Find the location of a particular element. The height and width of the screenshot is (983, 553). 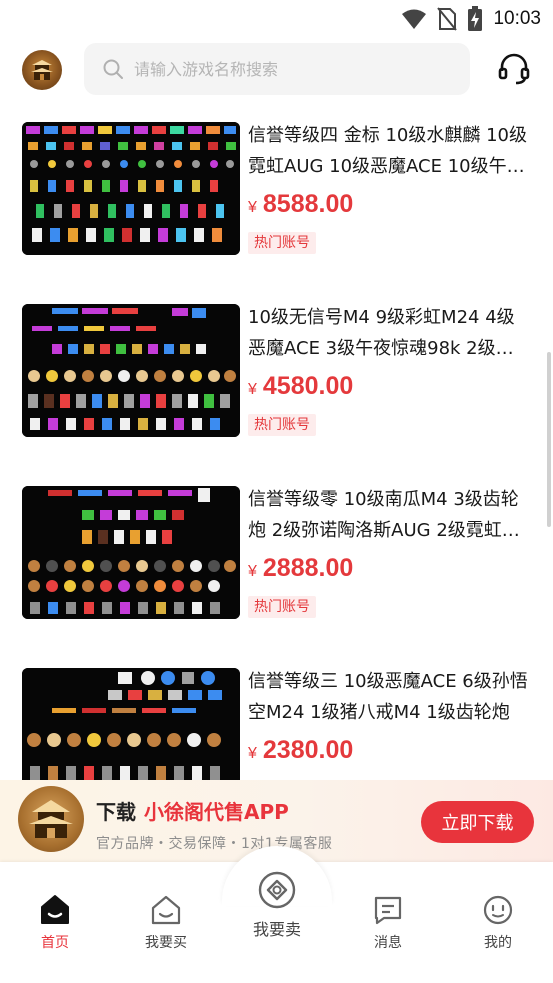

listing-price: ¥2888.00 is located at coordinates (301, 568).